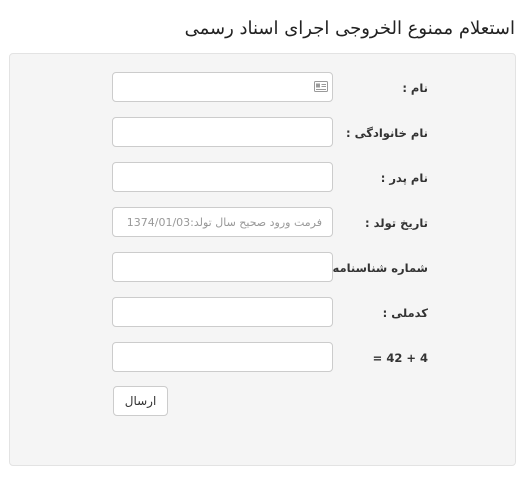  I want to click on father-name-input, so click(222, 177).